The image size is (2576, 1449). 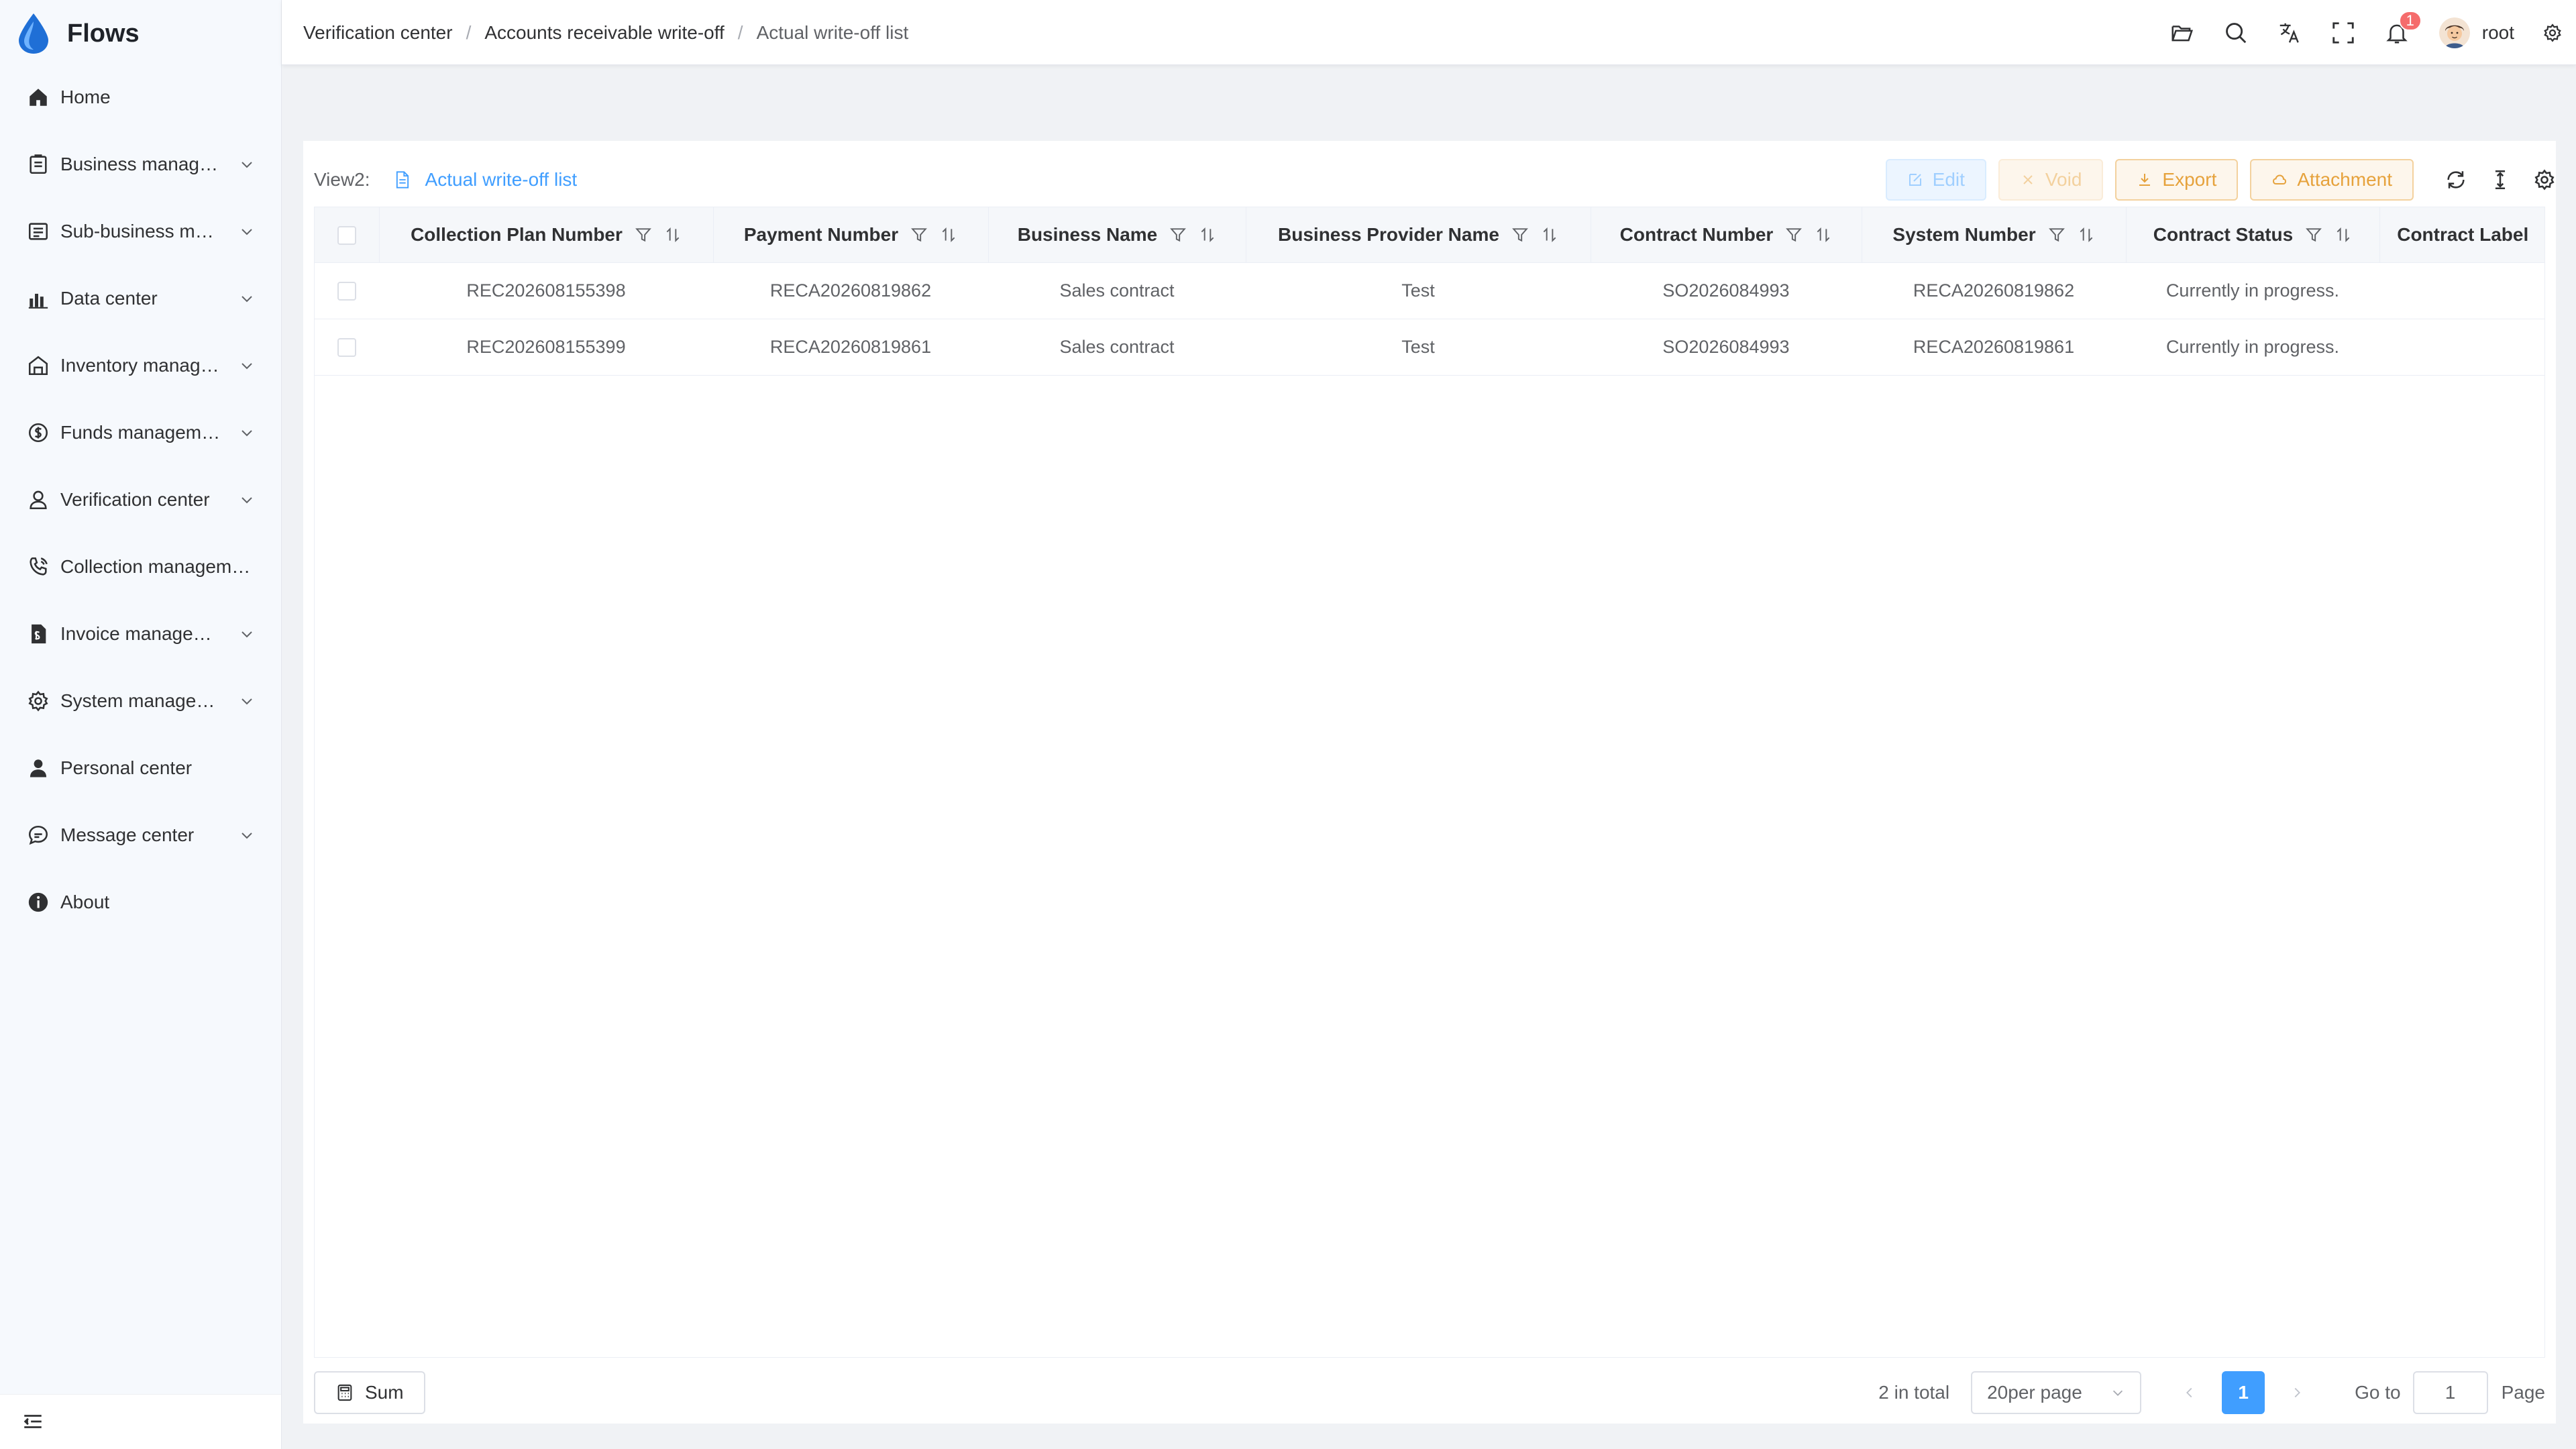 What do you see at coordinates (38, 164) in the screenshot?
I see `briefcase-icon` at bounding box center [38, 164].